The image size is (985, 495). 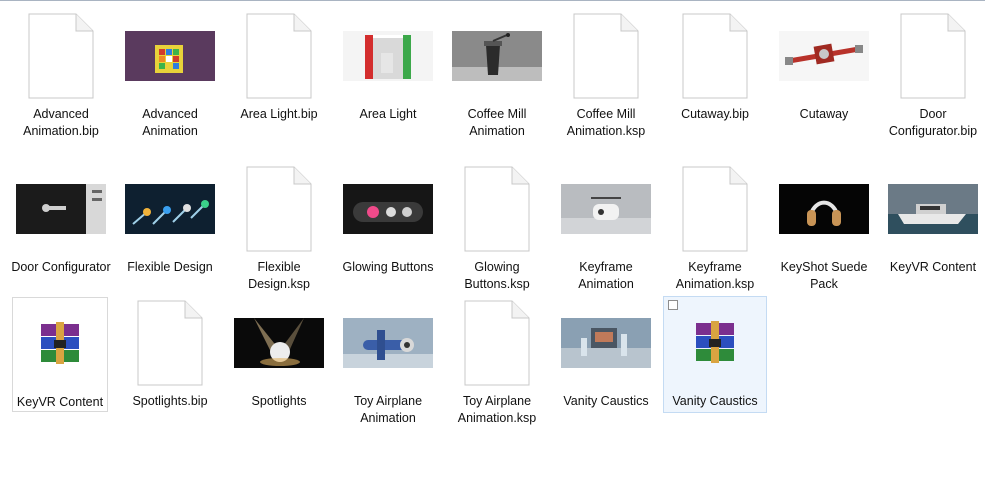 What do you see at coordinates (933, 209) in the screenshot?
I see `boat-icon` at bounding box center [933, 209].